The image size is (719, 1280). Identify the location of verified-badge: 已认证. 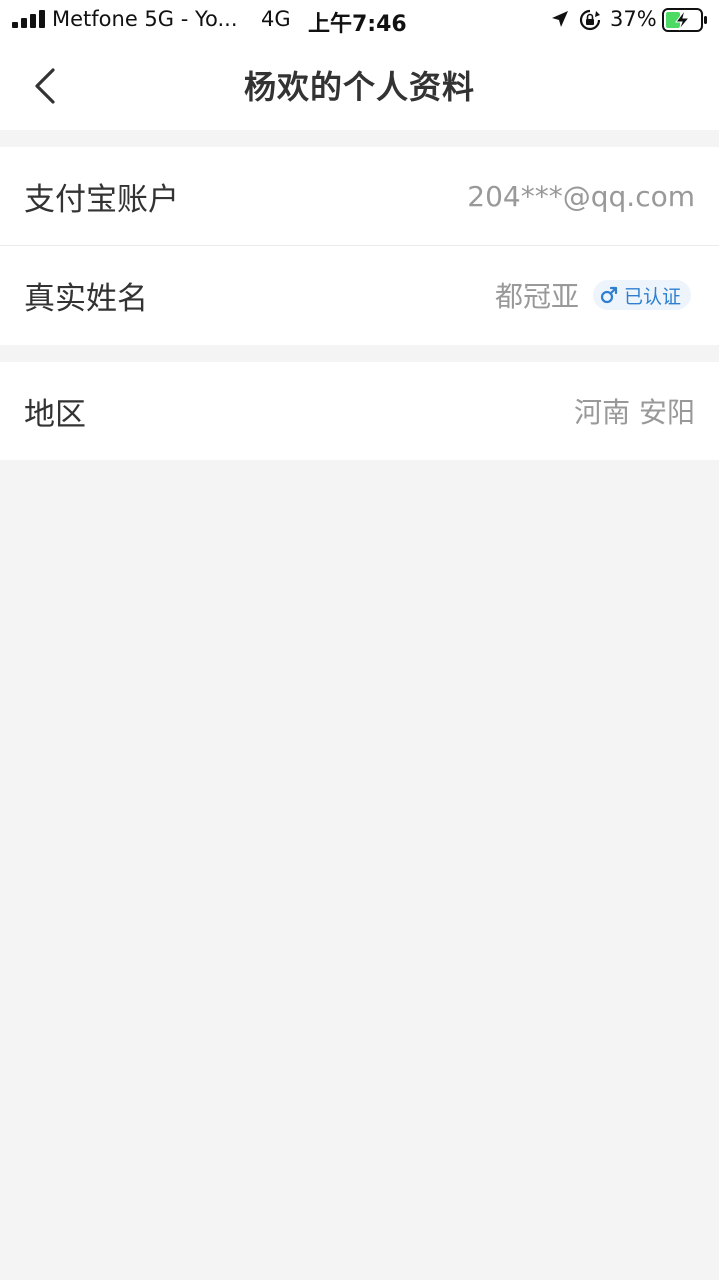
(641, 295).